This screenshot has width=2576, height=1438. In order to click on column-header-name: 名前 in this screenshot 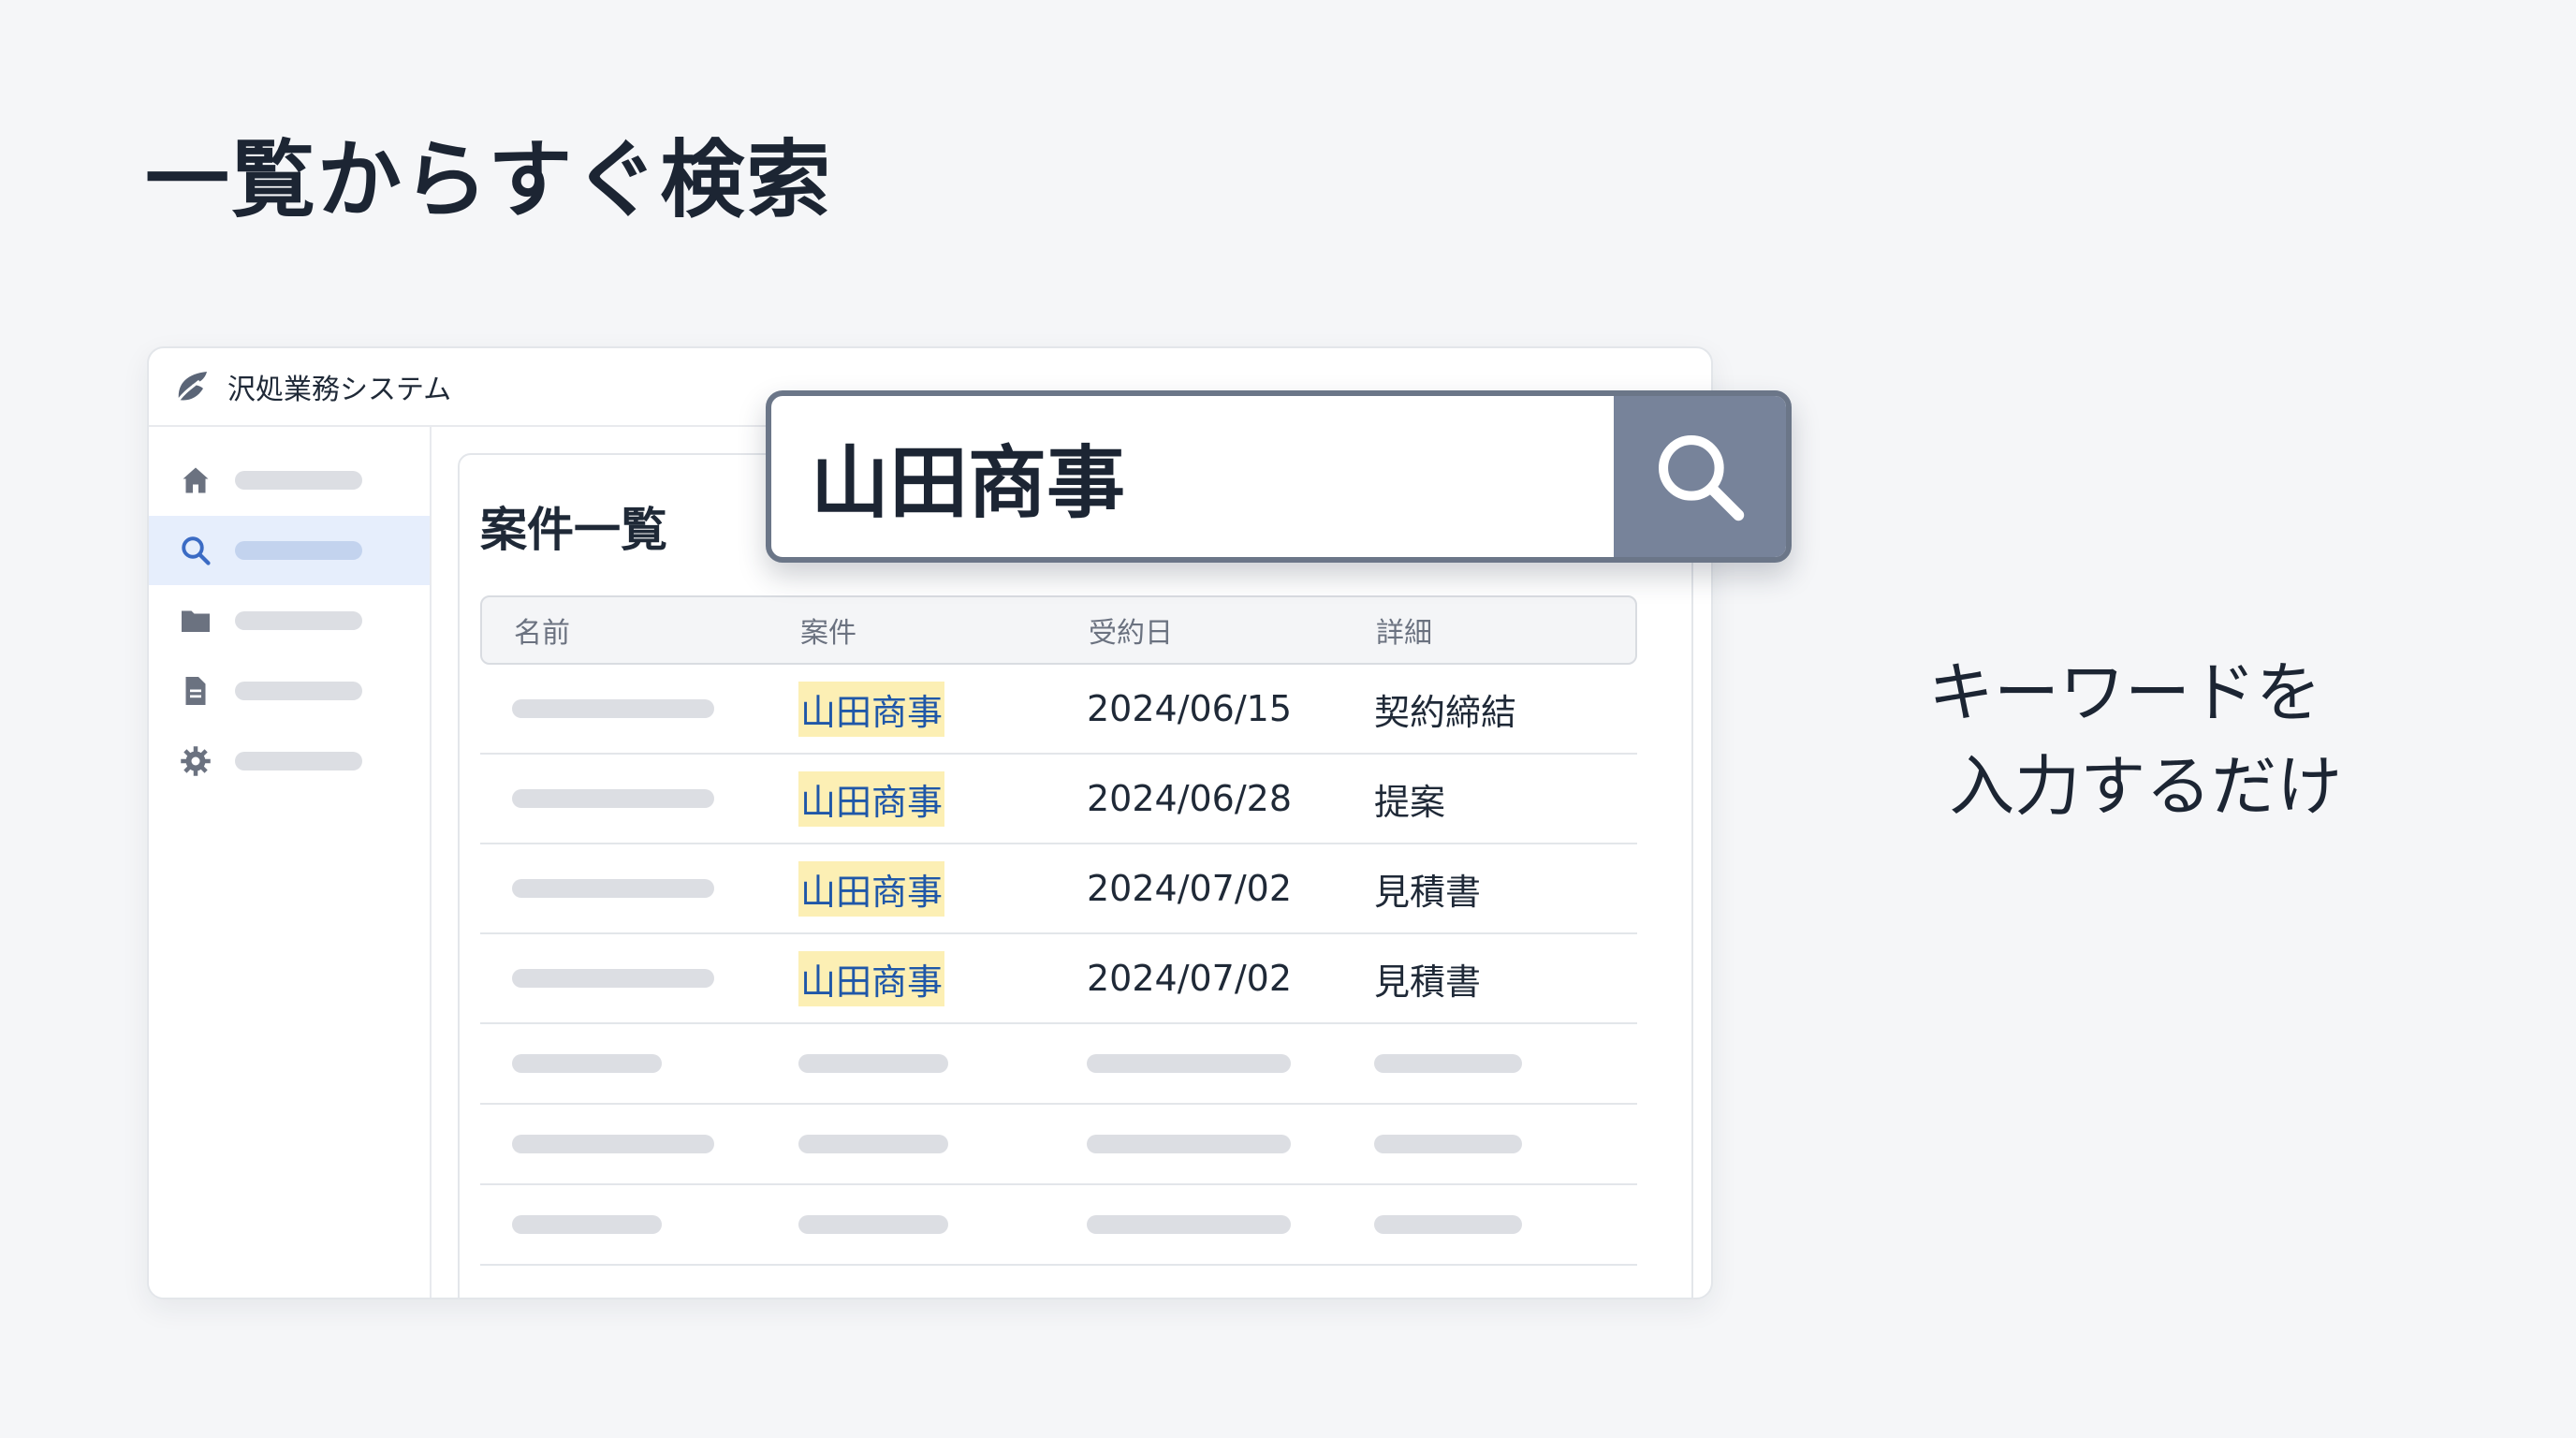, I will do `click(542, 630)`.